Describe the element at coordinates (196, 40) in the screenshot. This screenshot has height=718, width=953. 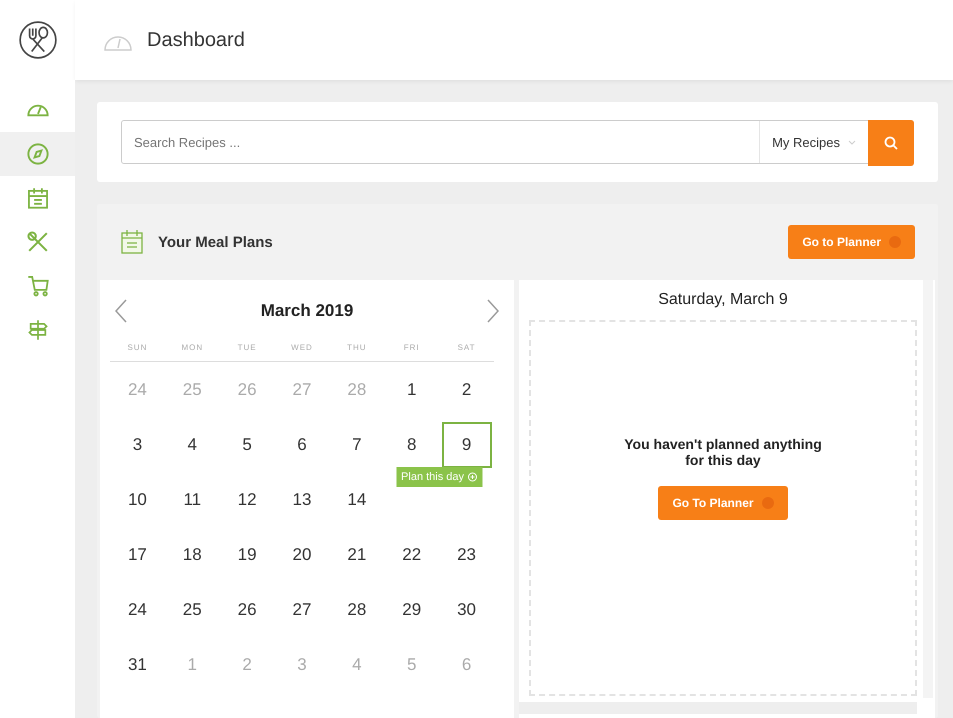
I see `page-title: Dashboard` at that location.